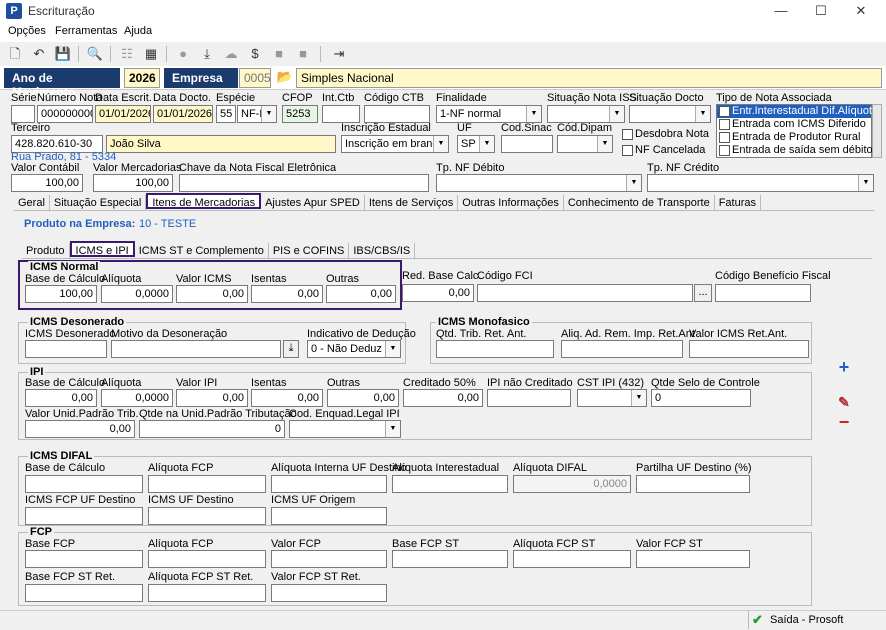 The height and width of the screenshot is (630, 886). What do you see at coordinates (489, 114) in the screenshot?
I see `finalidade-select: 1-NF normal ▼` at bounding box center [489, 114].